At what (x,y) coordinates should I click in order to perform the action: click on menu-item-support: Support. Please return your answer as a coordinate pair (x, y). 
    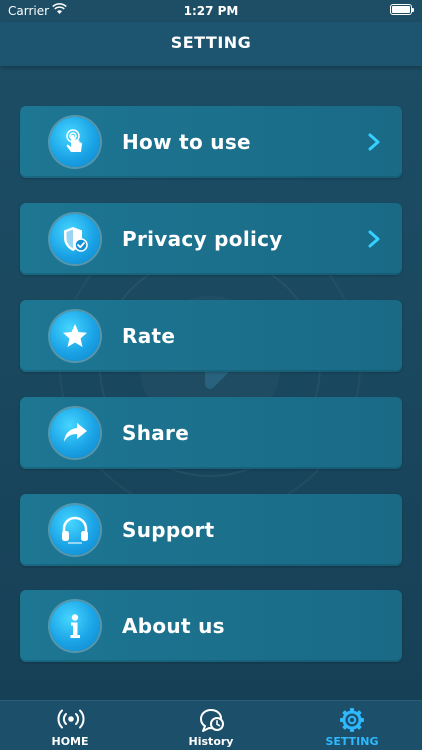
    Looking at the image, I should click on (211, 530).